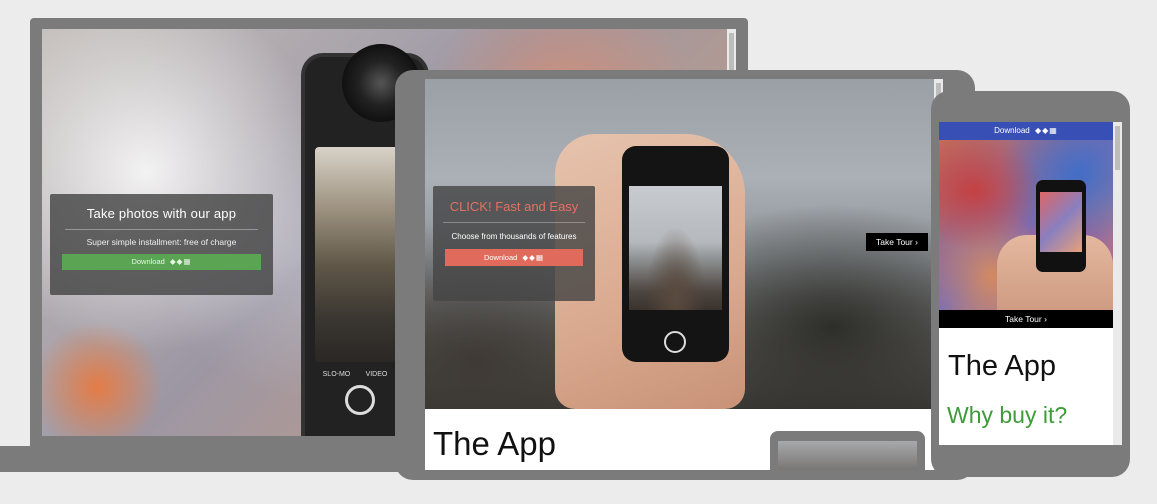 This screenshot has width=1157, height=504. Describe the element at coordinates (1026, 234) in the screenshot. I see `phone-hero-image` at that location.